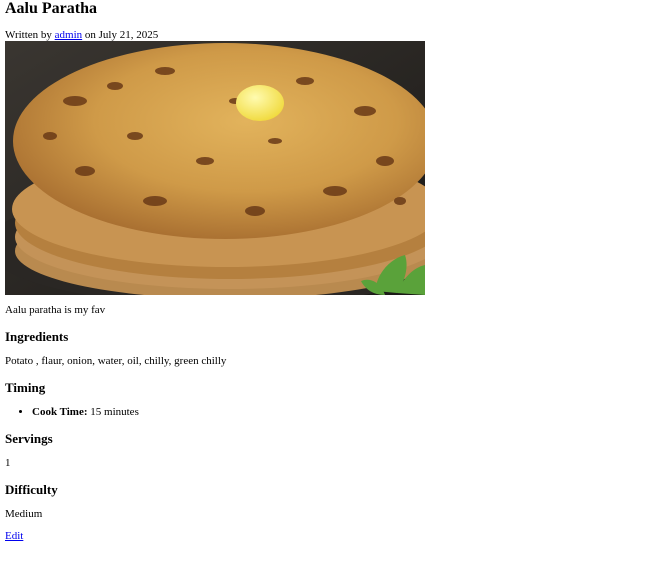 Image resolution: width=649 pixels, height=574 pixels. What do you see at coordinates (29, 438) in the screenshot?
I see `servings-heading: Servings` at bounding box center [29, 438].